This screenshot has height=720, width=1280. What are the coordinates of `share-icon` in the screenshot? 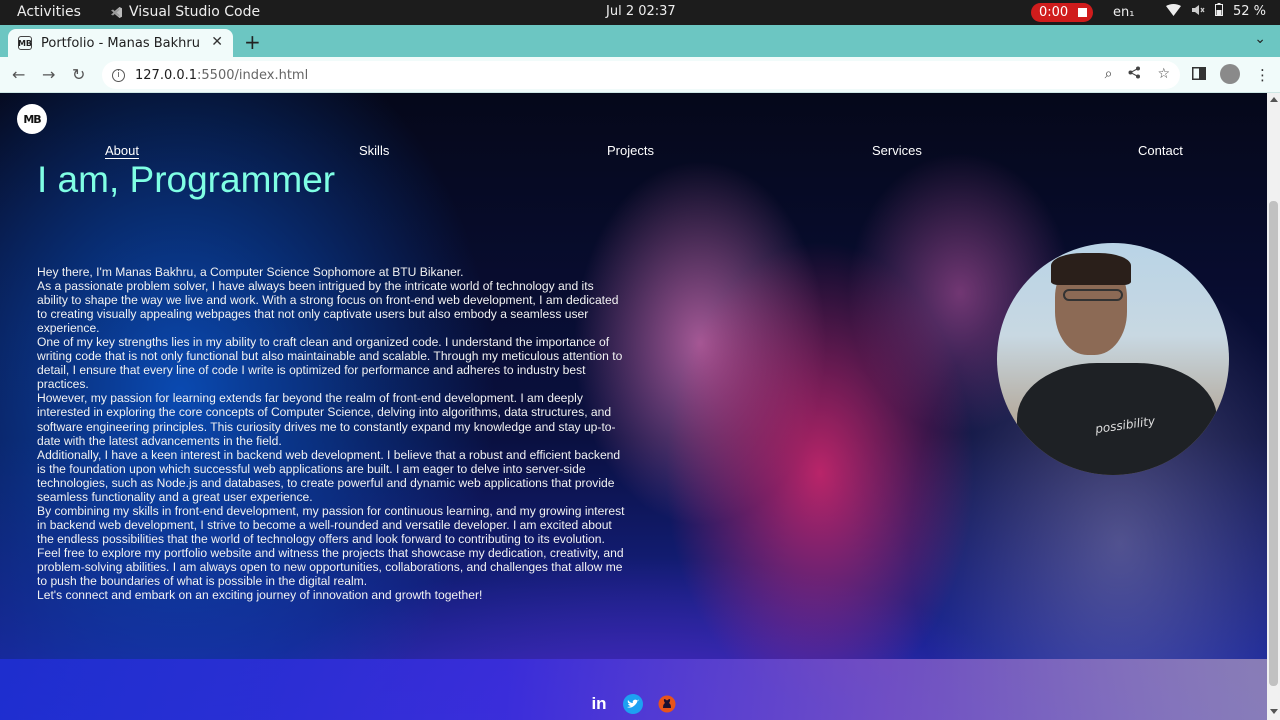 It's located at (1134, 74).